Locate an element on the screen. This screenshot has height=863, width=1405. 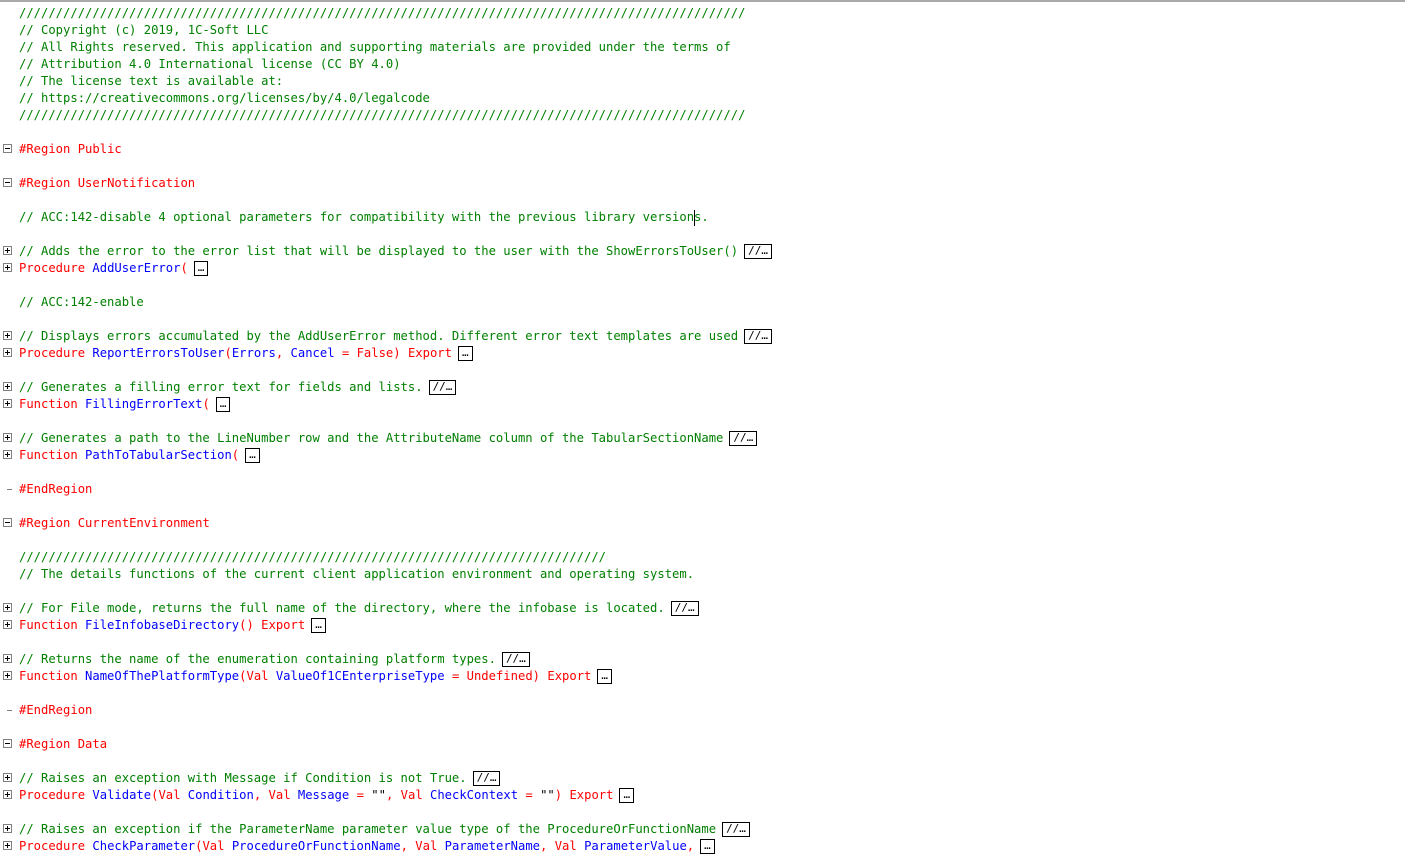
region-keyword: #Region is located at coordinates (45, 183).